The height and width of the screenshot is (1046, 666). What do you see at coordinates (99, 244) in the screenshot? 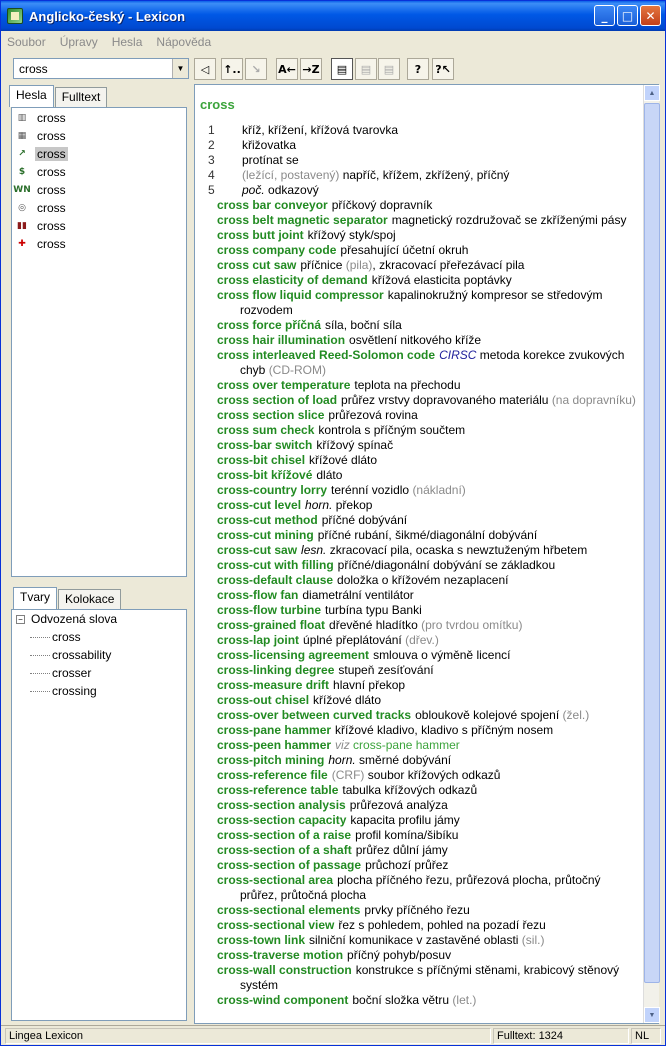
I see `headword-item: ✚ cross` at bounding box center [99, 244].